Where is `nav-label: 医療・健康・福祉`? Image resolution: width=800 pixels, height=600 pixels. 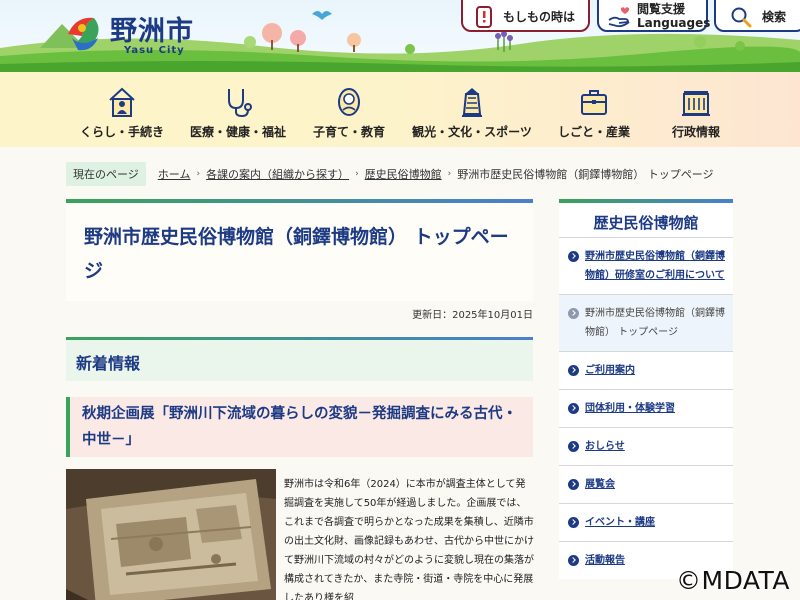
nav-label: 医療・健康・福祉 is located at coordinates (237, 132).